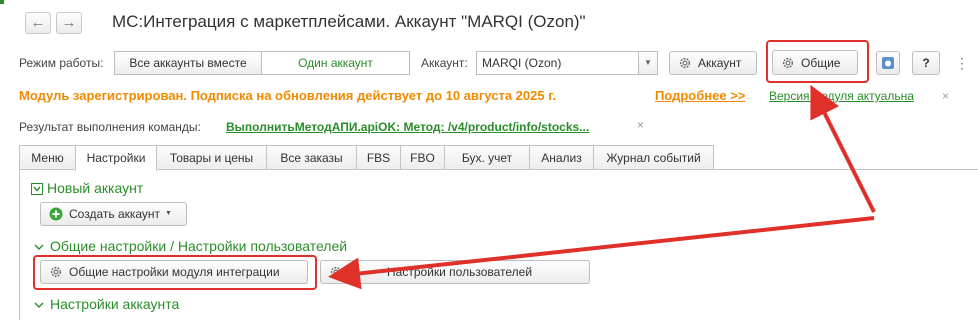 The width and height of the screenshot is (978, 320). Describe the element at coordinates (116, 158) in the screenshot. I see `tab-settings: Настройки` at that location.